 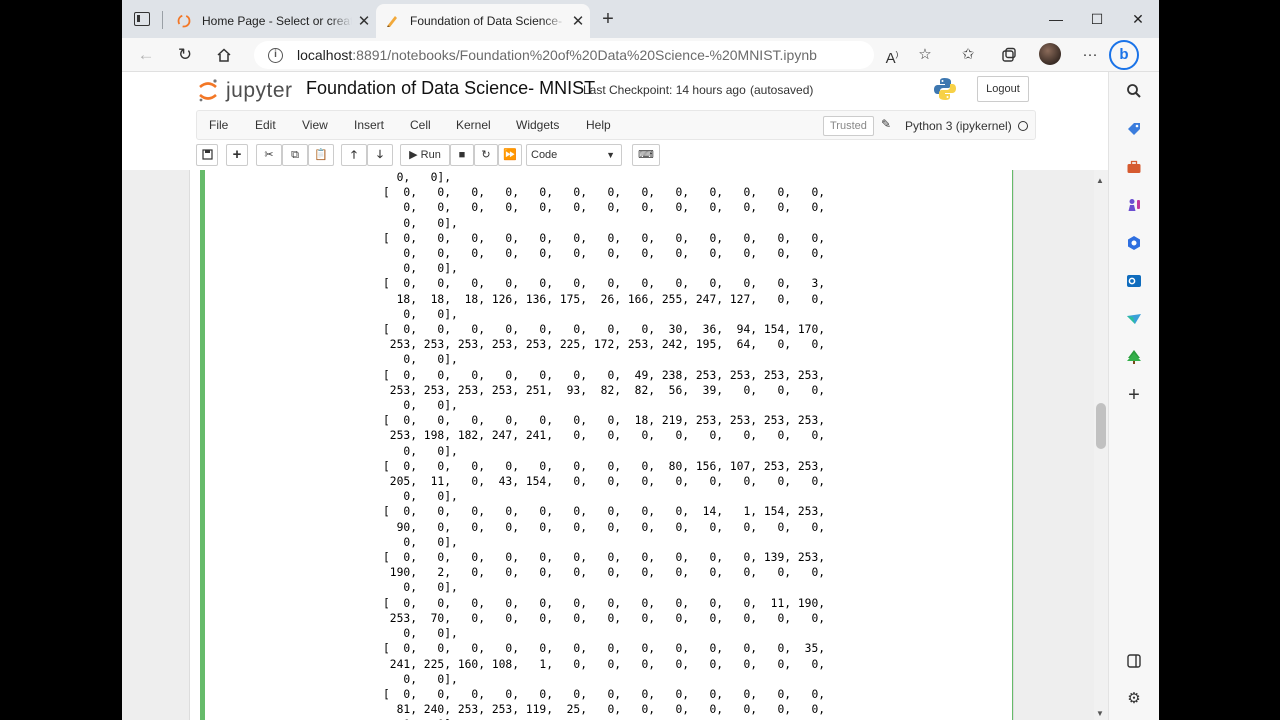 What do you see at coordinates (321, 155) in the screenshot?
I see `paste-icon: 📋` at bounding box center [321, 155].